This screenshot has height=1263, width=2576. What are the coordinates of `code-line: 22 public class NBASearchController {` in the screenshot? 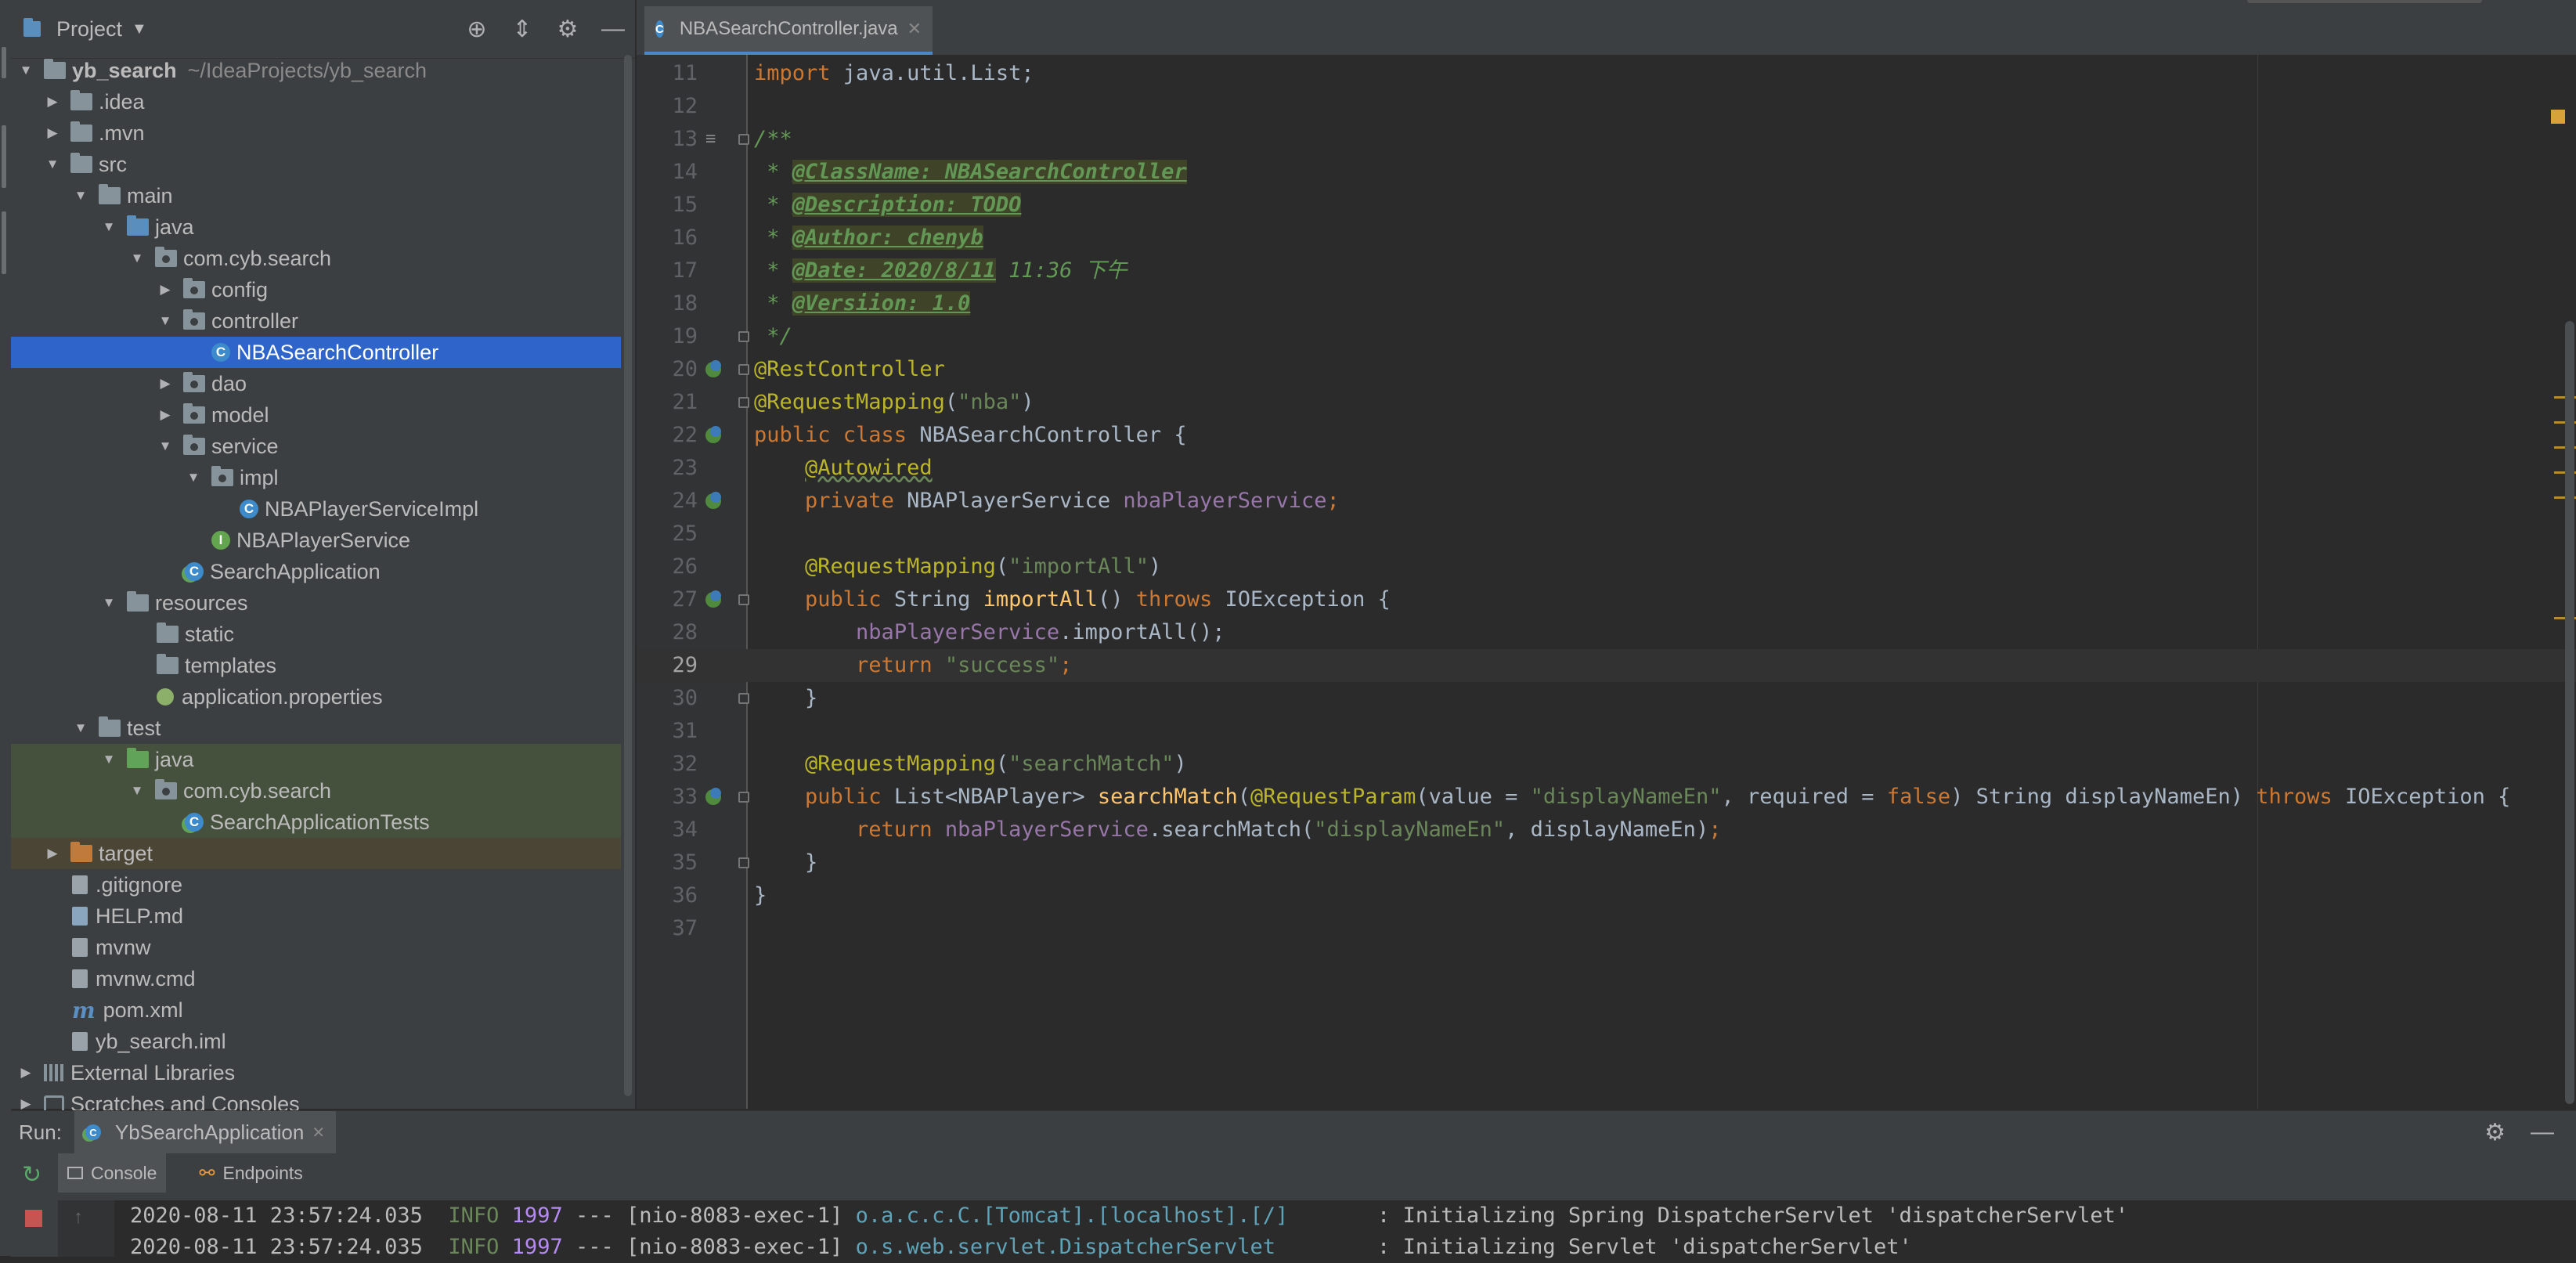 It's located at (1607, 436).